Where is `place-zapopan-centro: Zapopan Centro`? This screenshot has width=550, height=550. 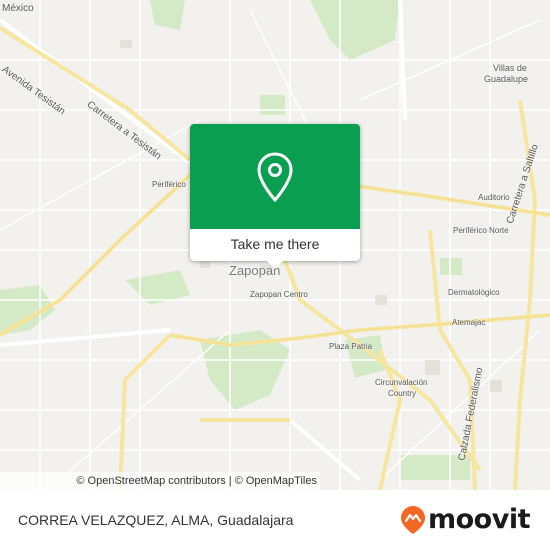 place-zapopan-centro: Zapopan Centro is located at coordinates (279, 294).